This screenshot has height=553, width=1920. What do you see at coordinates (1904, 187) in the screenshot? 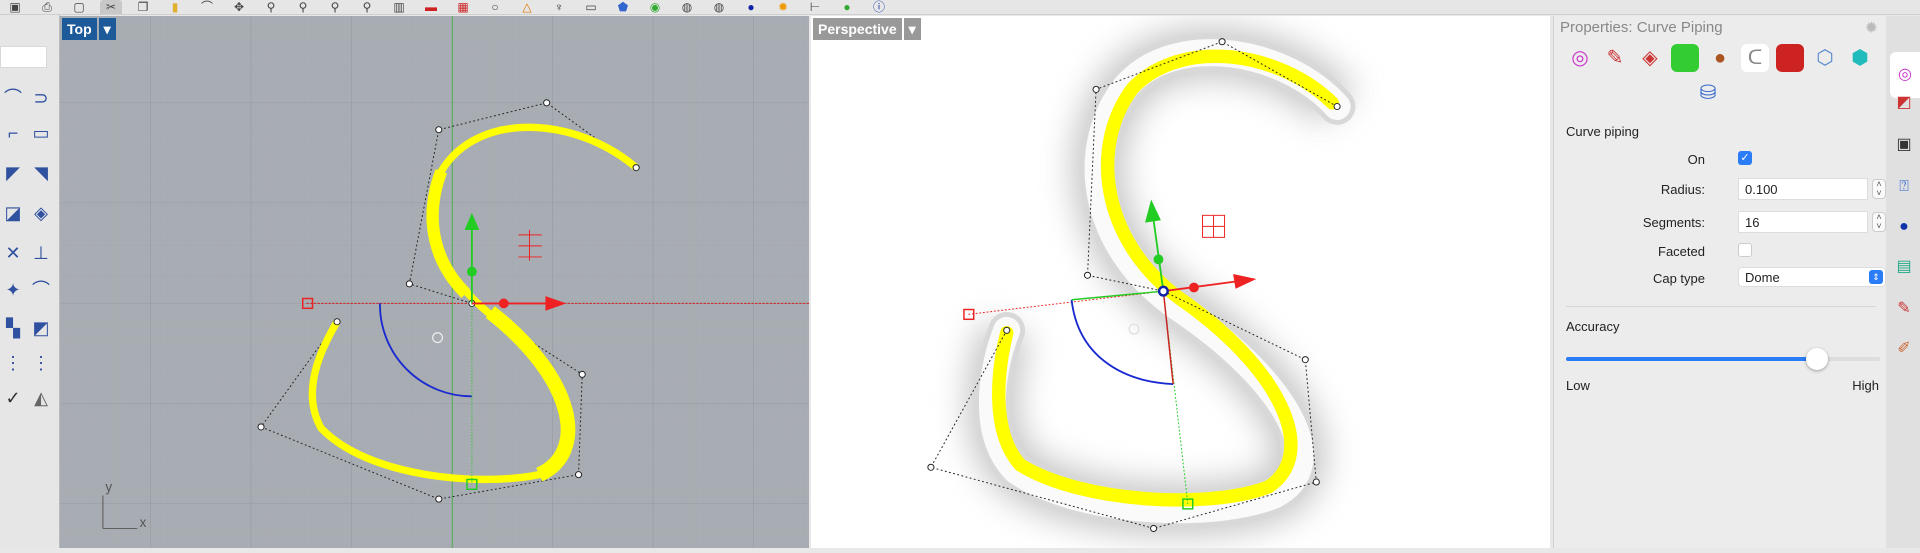
I see `tab-help-icon: ⍰` at bounding box center [1904, 187].